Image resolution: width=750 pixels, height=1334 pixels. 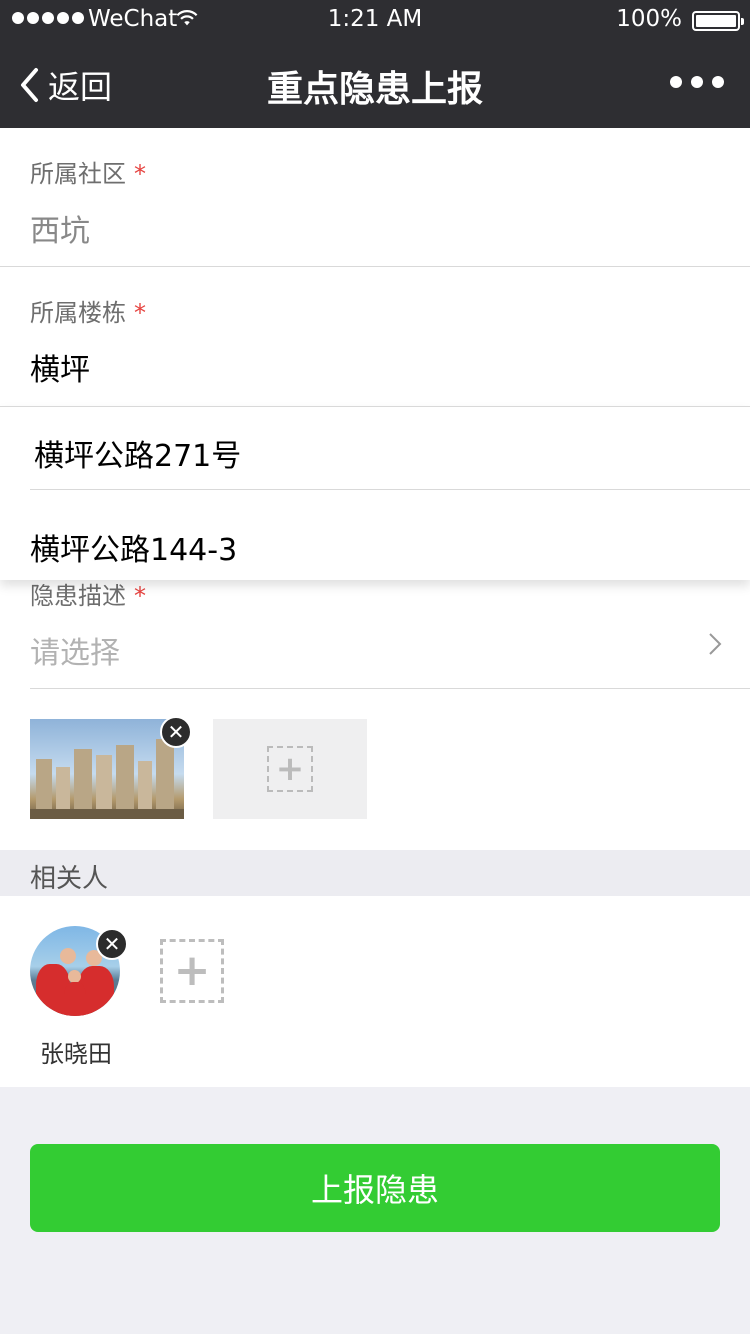 I want to click on navigation-bar: 返回 重点隐患上报, so click(x=375, y=84).